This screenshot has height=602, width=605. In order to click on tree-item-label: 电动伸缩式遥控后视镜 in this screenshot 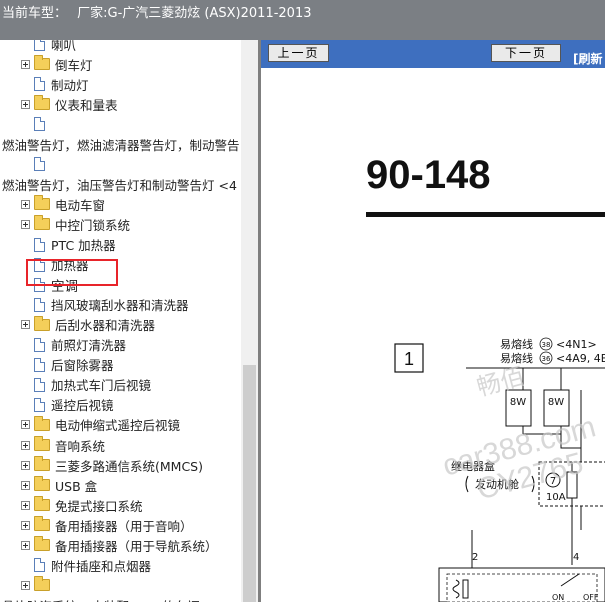, I will do `click(118, 426)`.